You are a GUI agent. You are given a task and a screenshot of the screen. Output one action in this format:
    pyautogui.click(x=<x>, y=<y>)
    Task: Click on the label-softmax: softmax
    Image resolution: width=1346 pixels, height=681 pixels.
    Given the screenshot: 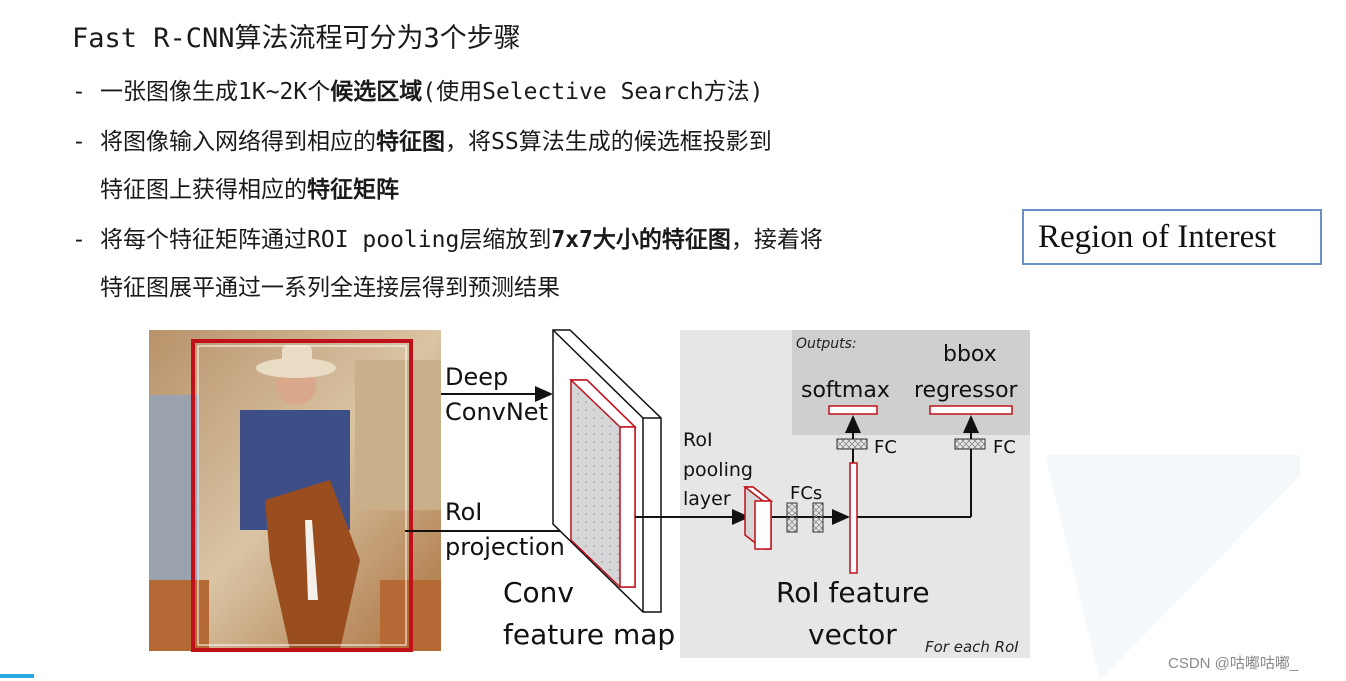 What is the action you would take?
    pyautogui.click(x=845, y=390)
    